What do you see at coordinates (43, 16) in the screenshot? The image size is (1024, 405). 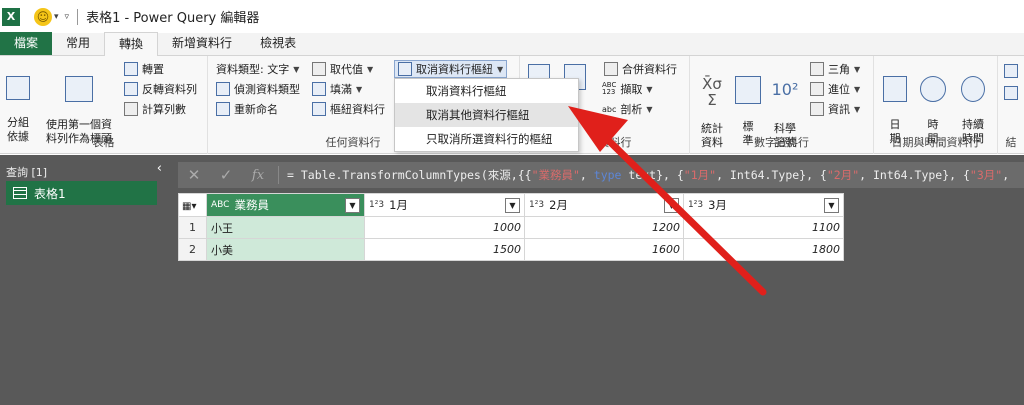 I see `smiley-feedback-icon: ☺` at bounding box center [43, 16].